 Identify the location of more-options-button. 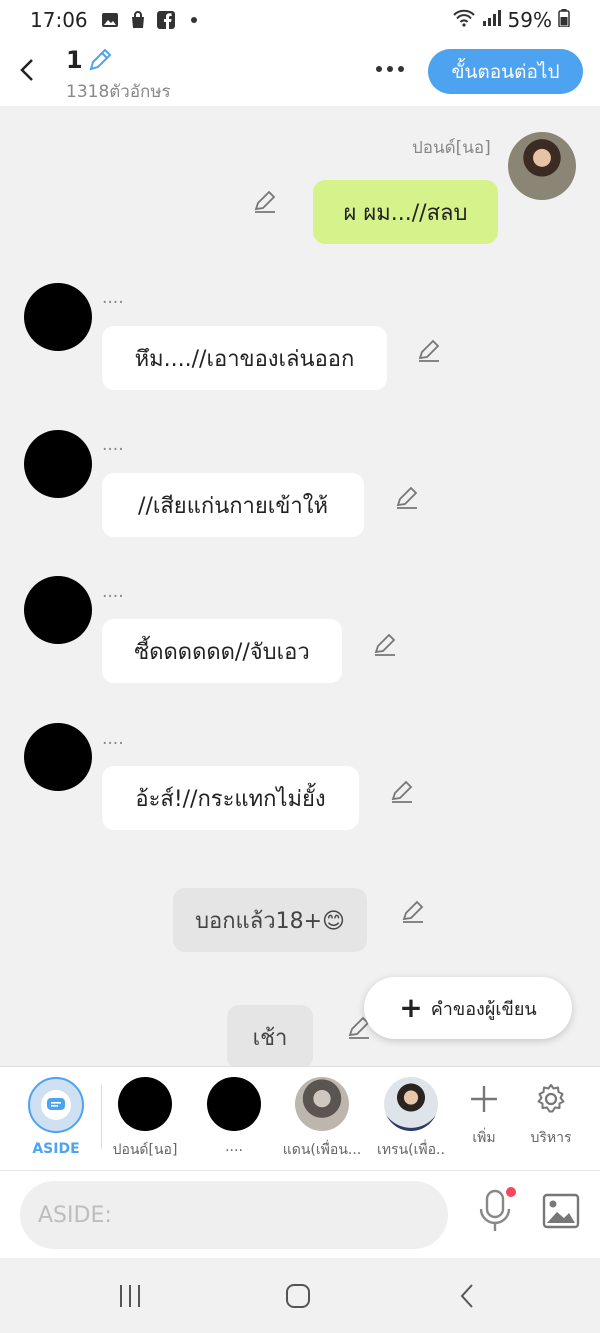
(390, 69).